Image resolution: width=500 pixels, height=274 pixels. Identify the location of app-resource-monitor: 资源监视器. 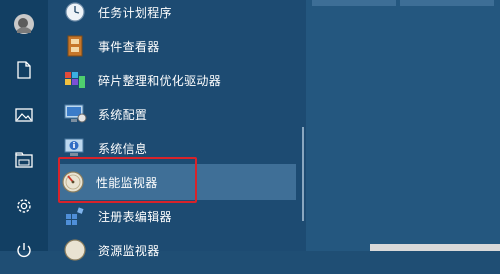
(180, 250).